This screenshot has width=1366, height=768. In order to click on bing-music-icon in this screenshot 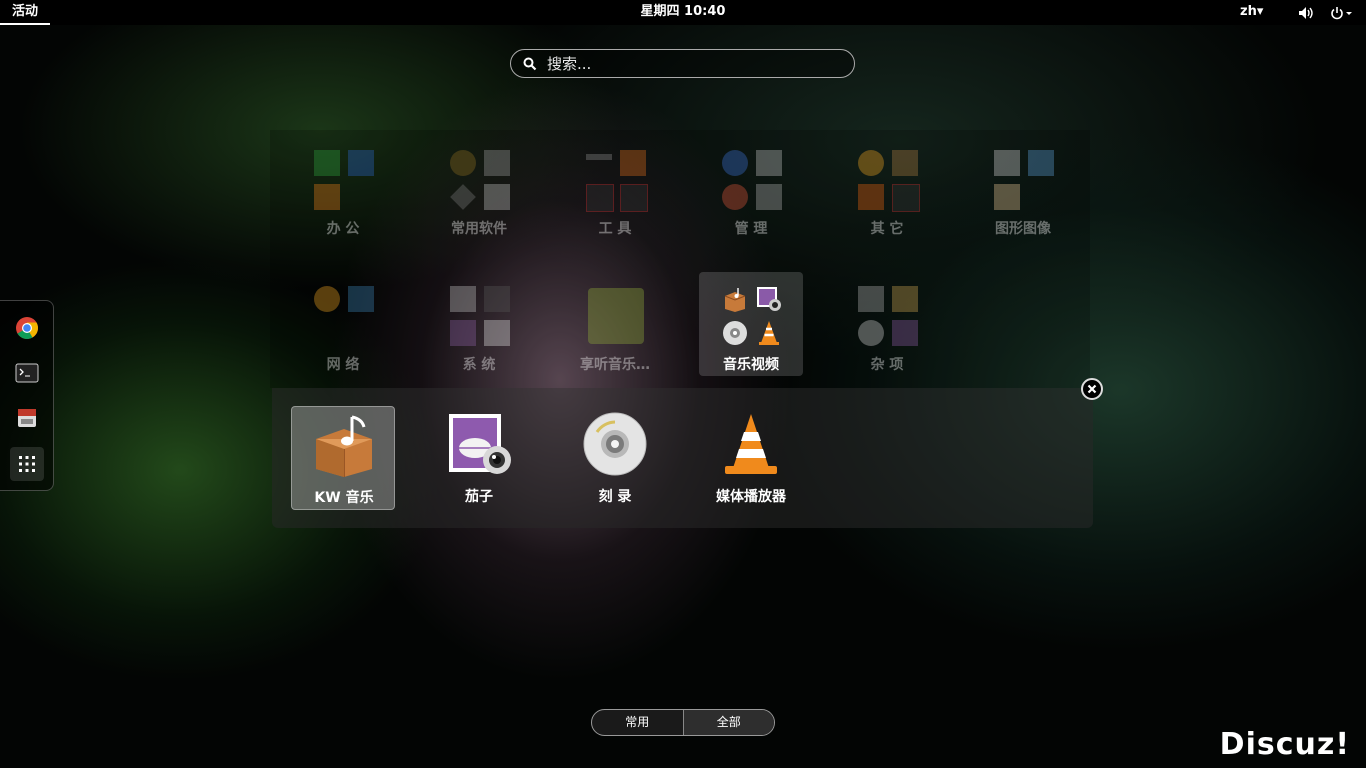, I will do `click(616, 316)`.